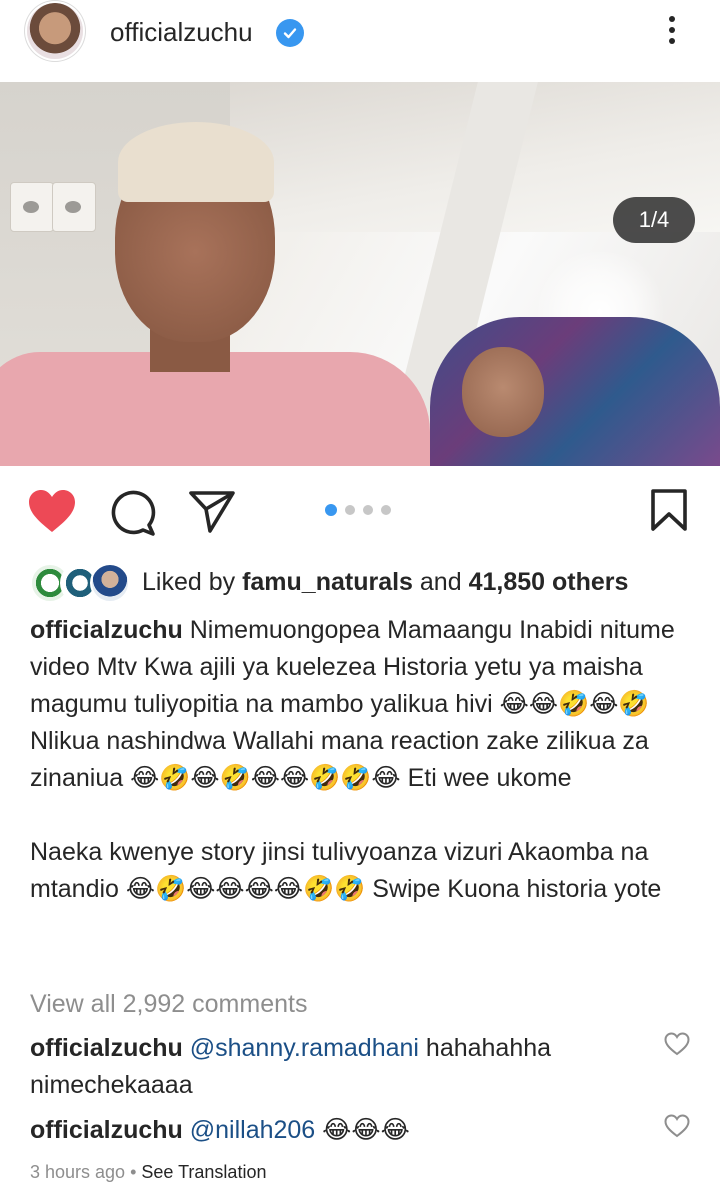  I want to click on liker-avatars, so click(80, 583).